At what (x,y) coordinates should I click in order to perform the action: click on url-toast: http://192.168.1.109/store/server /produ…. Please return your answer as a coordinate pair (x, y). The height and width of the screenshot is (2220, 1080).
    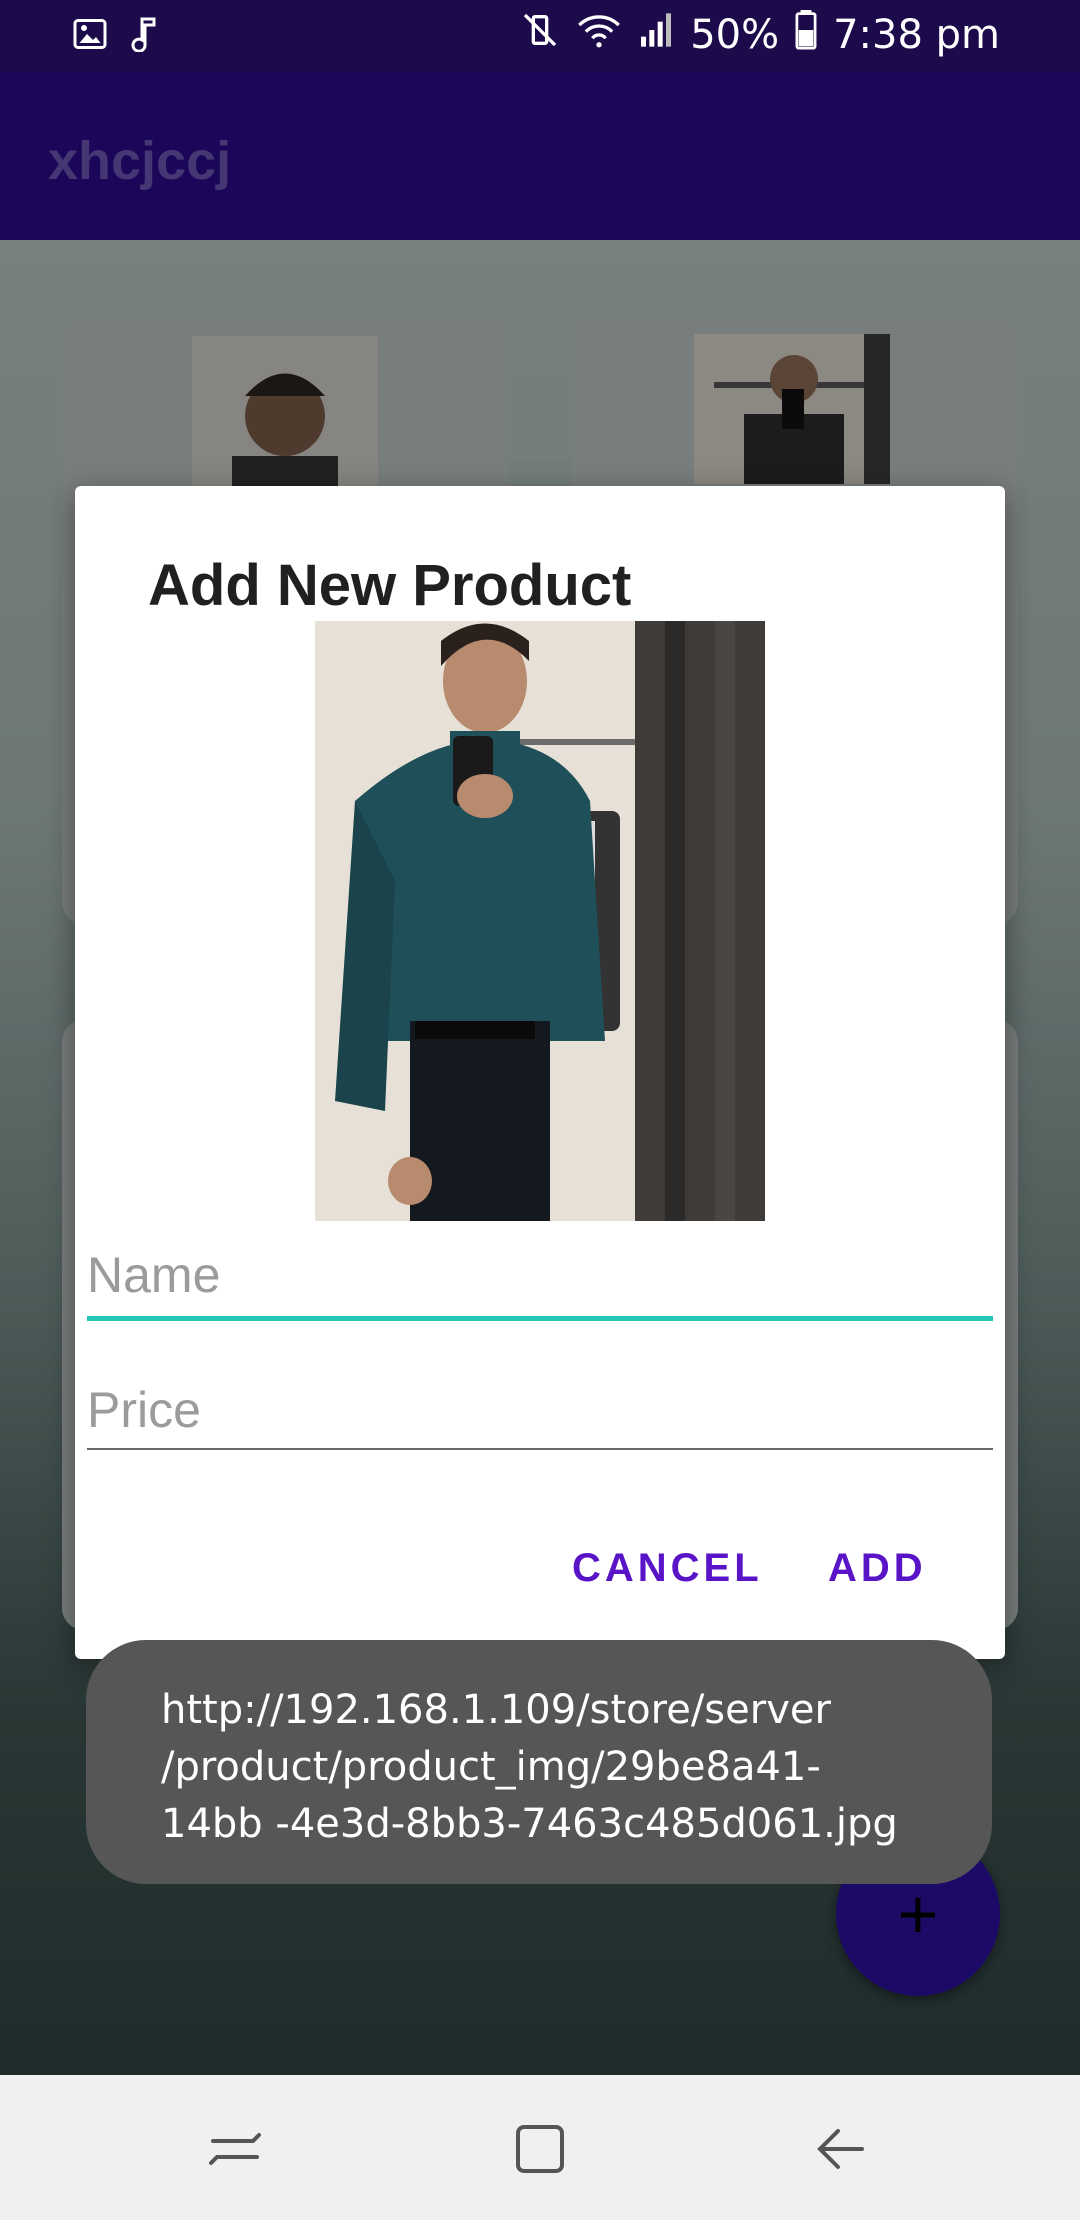
    Looking at the image, I should click on (539, 1762).